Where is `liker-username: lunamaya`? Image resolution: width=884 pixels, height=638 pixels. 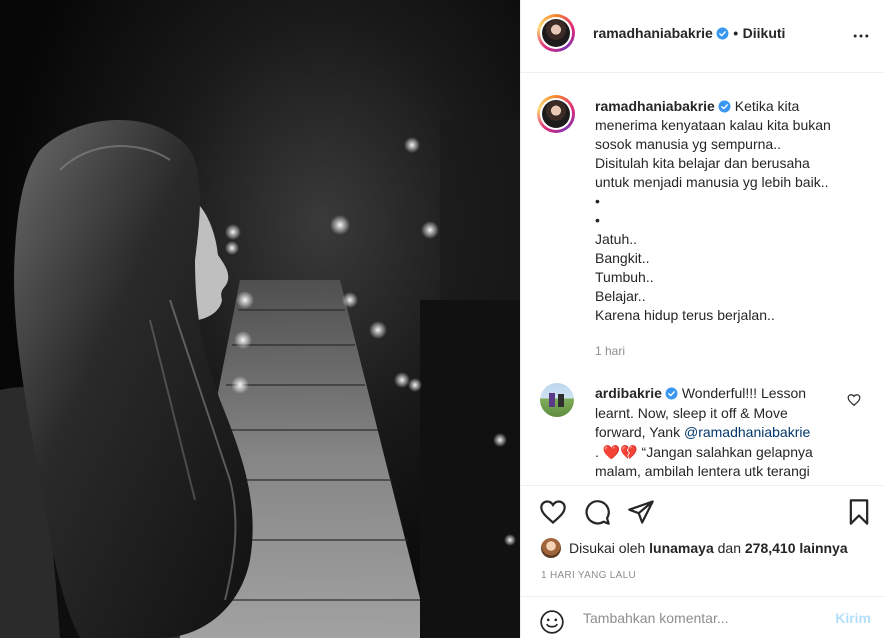 liker-username: lunamaya is located at coordinates (681, 548).